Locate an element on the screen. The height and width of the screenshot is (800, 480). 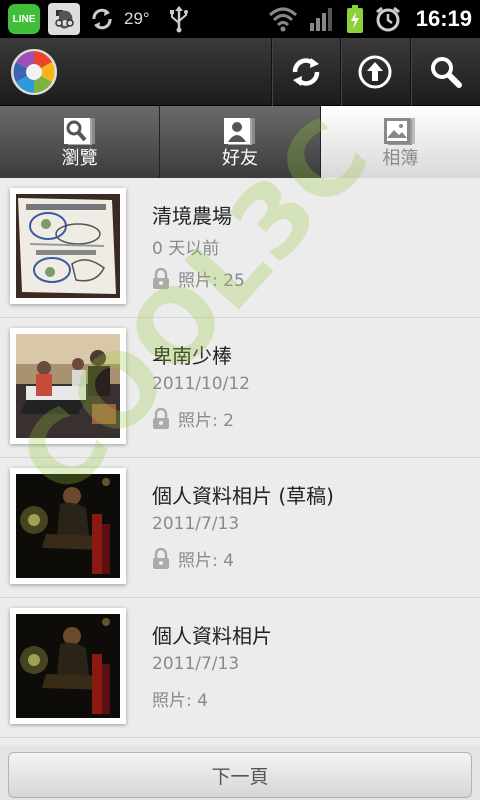
footer: 下一頁 is located at coordinates (240, 773).